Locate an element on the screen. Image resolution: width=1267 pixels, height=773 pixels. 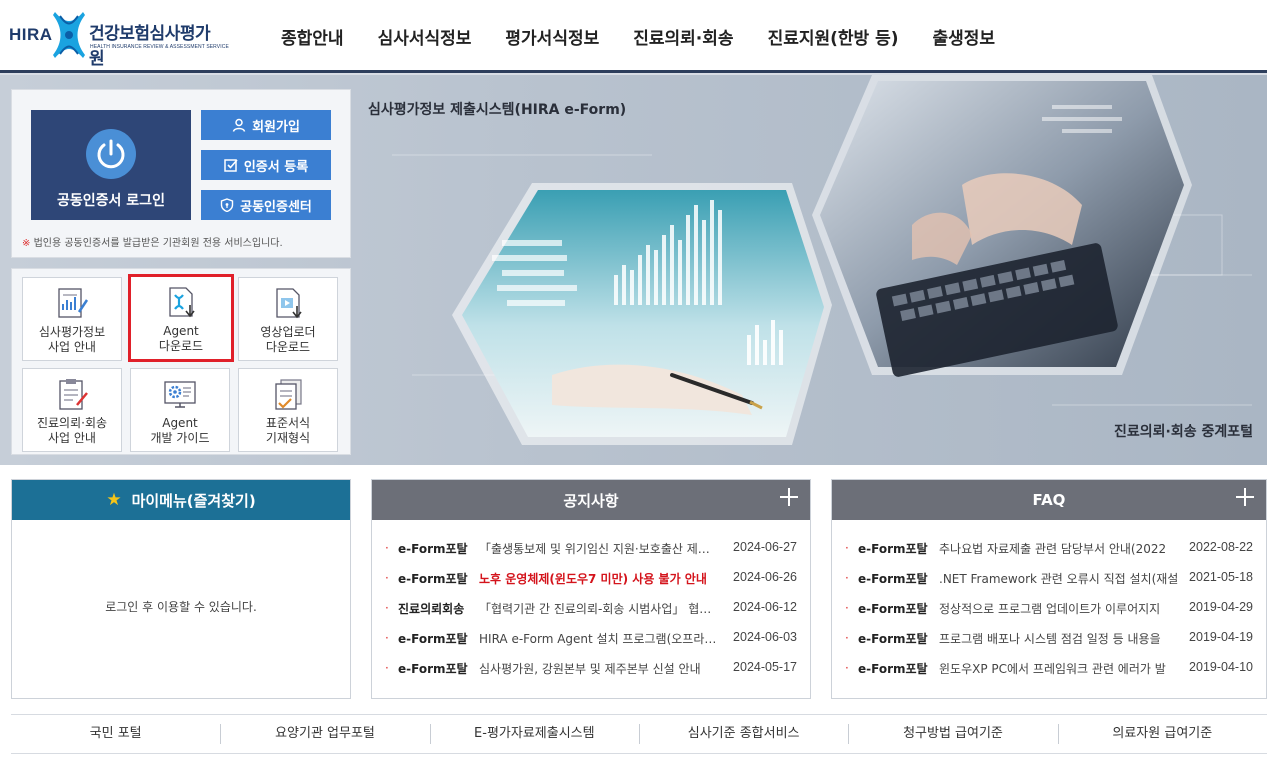
signup-button: 회원가입 is located at coordinates (266, 125).